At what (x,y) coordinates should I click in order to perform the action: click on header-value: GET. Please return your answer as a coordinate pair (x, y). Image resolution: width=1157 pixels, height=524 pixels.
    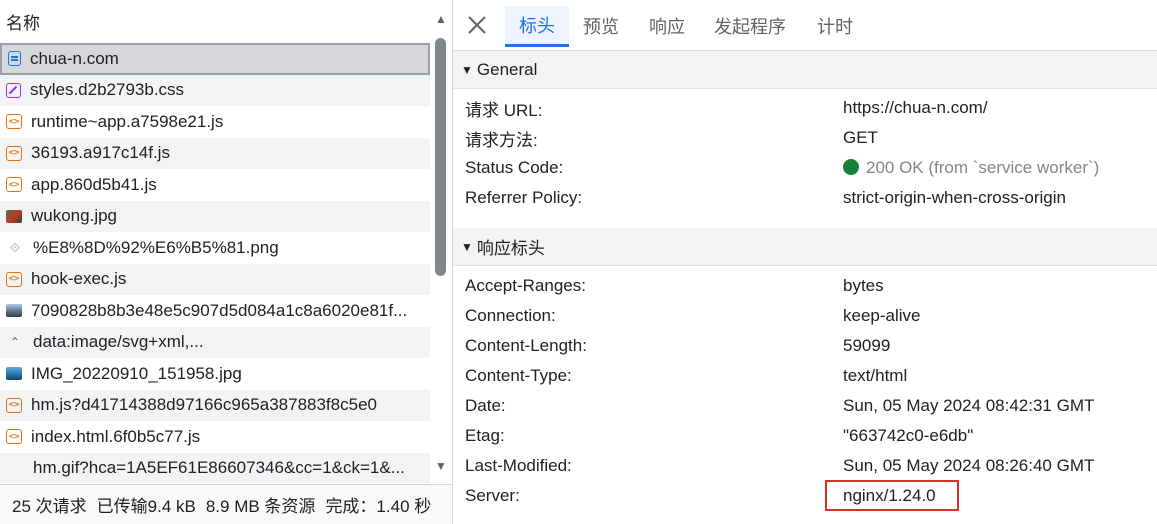
    Looking at the image, I should click on (860, 137).